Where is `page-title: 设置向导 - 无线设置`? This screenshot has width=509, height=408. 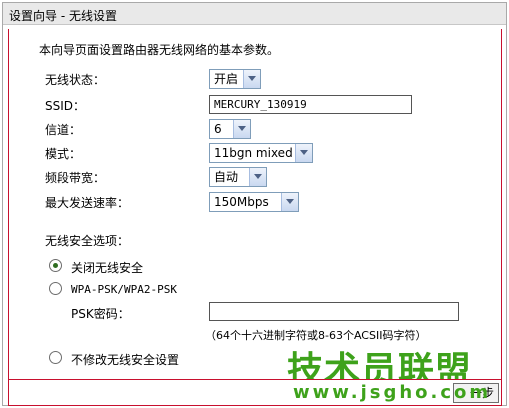 page-title: 设置向导 - 无线设置 is located at coordinates (63, 16).